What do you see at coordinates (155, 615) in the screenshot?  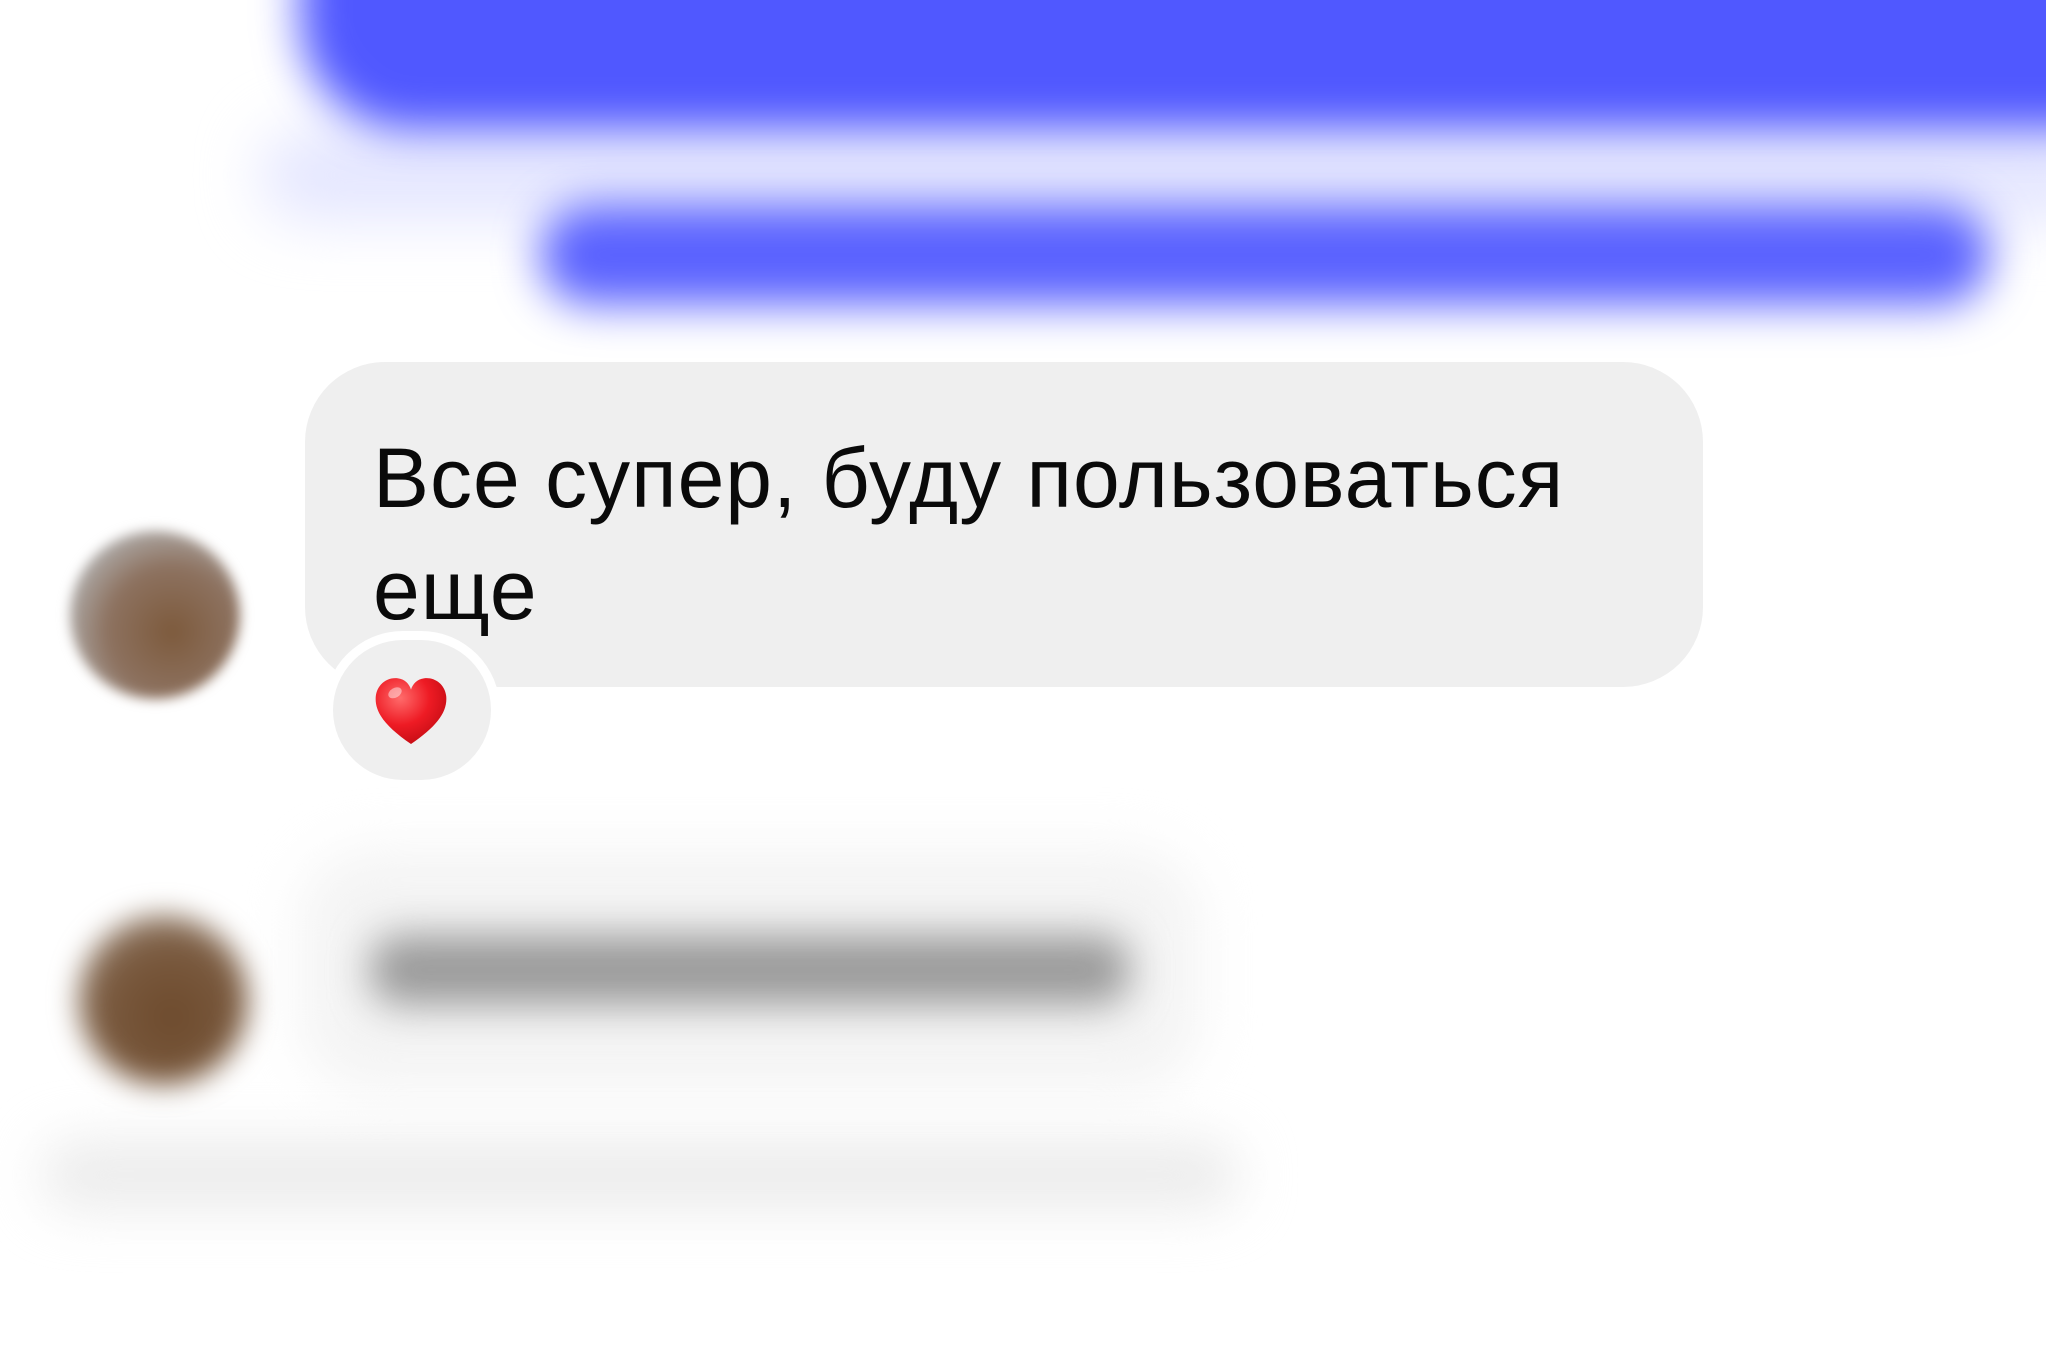 I see `sender-avatar` at bounding box center [155, 615].